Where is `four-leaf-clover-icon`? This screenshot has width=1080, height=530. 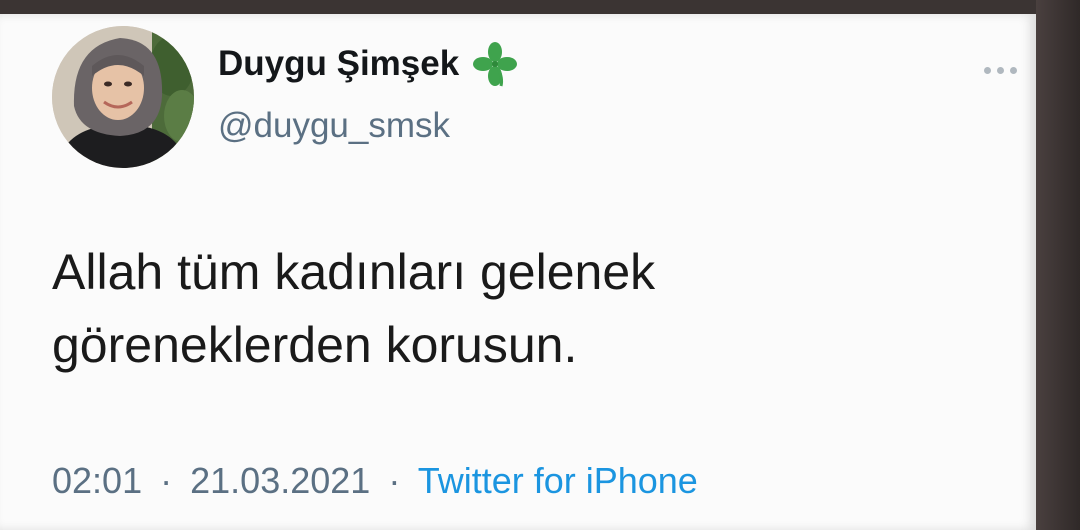 four-leaf-clover-icon is located at coordinates (495, 64).